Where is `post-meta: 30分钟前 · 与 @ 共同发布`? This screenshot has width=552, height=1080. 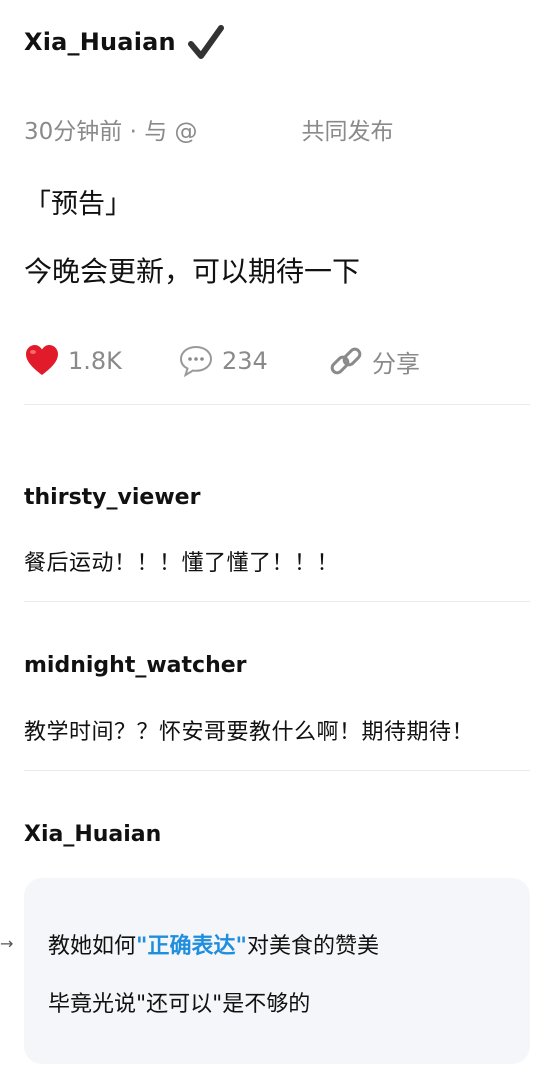 post-meta: 30分钟前 · 与 @ 共同发布 is located at coordinates (209, 129).